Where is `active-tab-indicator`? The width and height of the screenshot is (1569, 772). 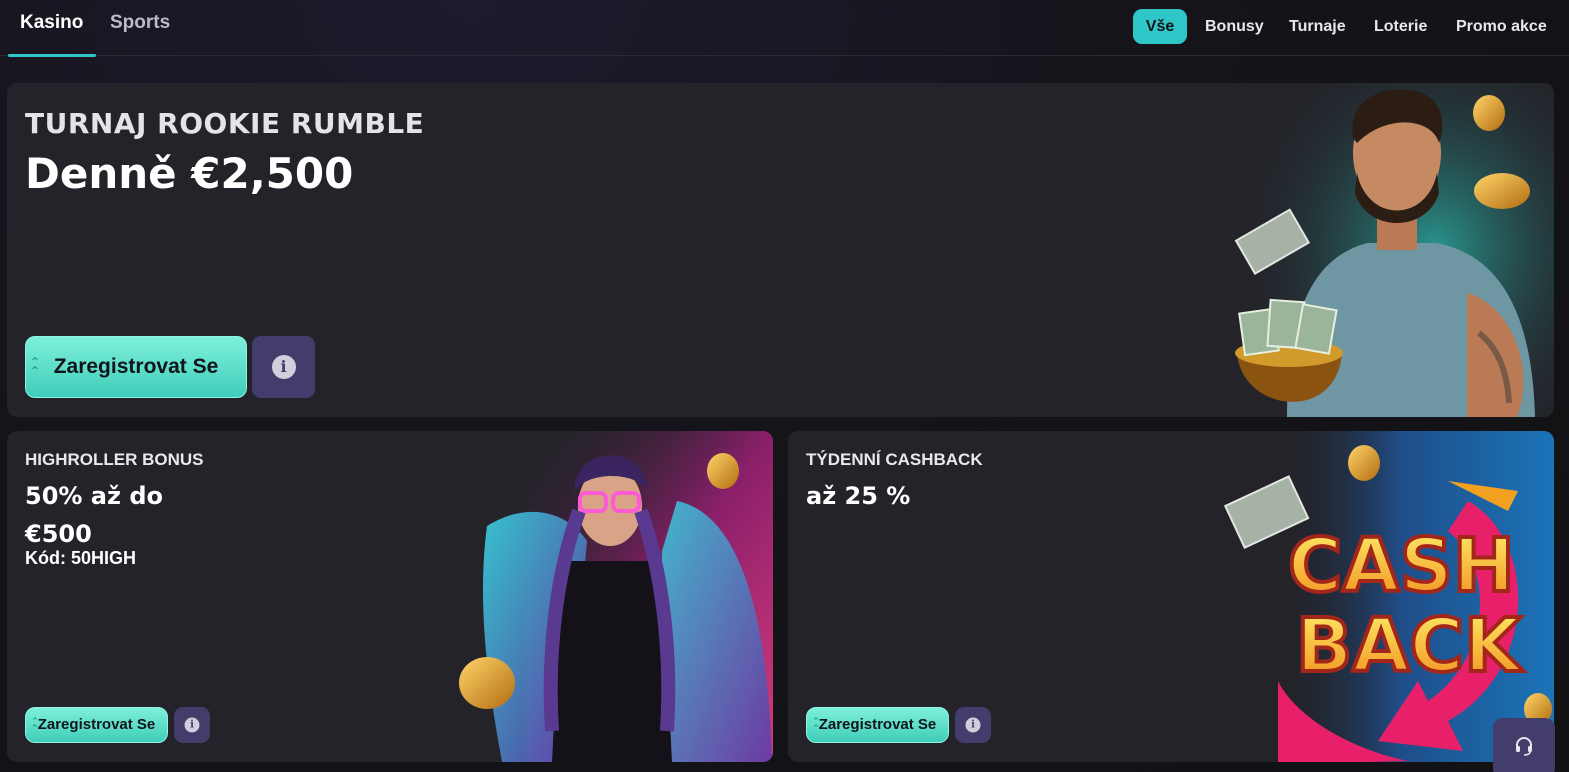 active-tab-indicator is located at coordinates (52, 55).